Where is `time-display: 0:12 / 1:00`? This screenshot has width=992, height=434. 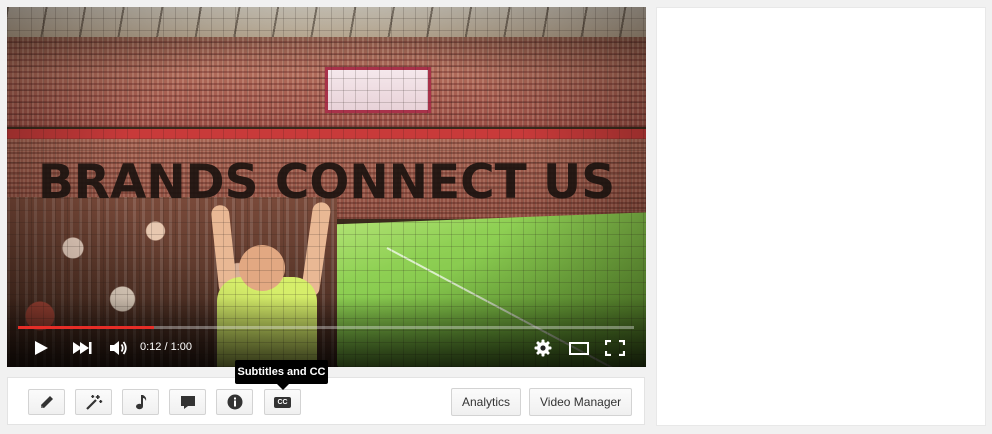 time-display: 0:12 / 1:00 is located at coordinates (166, 347).